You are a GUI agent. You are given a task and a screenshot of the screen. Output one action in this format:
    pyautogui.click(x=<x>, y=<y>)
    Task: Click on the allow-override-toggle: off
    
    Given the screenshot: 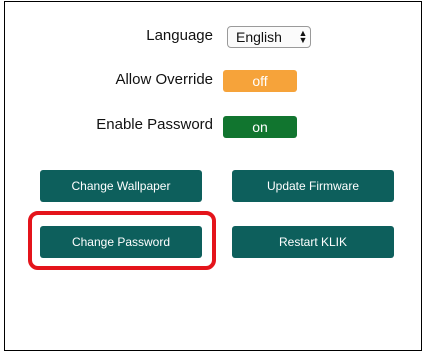 What is the action you would take?
    pyautogui.click(x=260, y=81)
    